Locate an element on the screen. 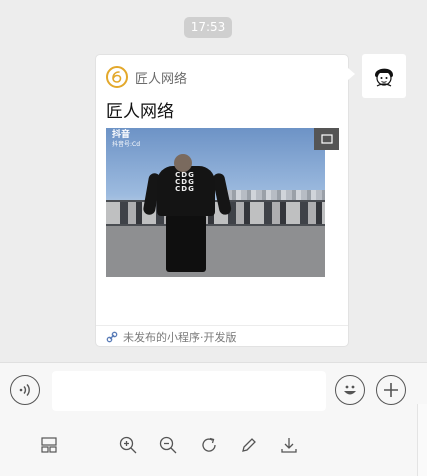 Image resolution: width=427 pixels, height=476 pixels. graffiti-pattern is located at coordinates (215, 213).